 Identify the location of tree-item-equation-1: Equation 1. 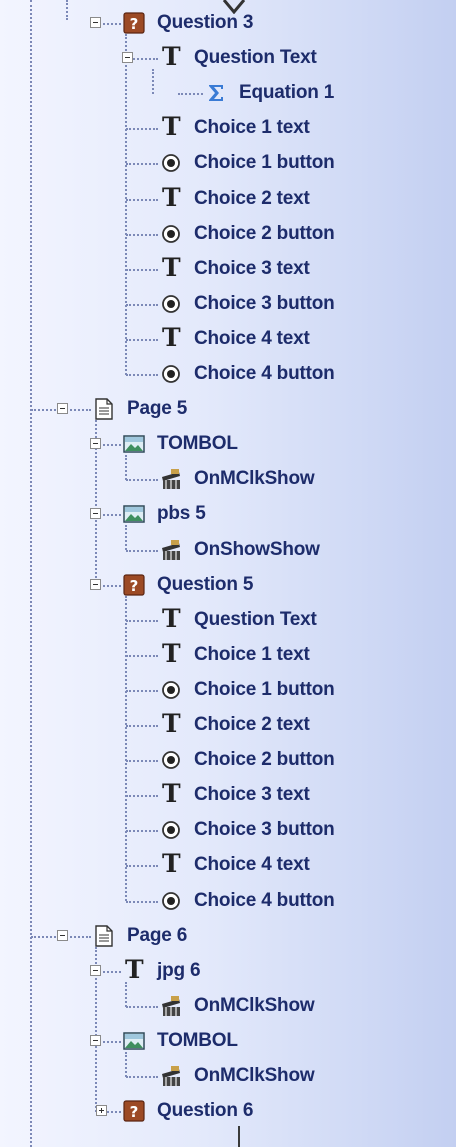
(228, 93).